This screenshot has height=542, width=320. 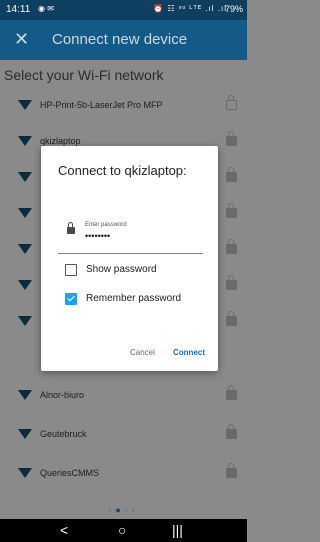 I want to click on network-row: HP-Print-5b-LaserJet Pro MFP, so click(x=123, y=108).